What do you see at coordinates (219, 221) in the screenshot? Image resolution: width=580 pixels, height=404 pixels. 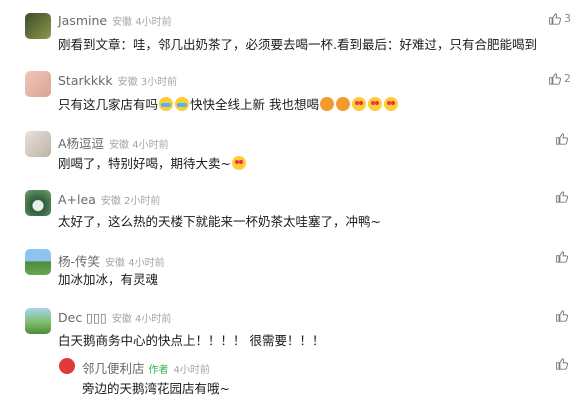 I see `comment-text: 太好了，这么热的天楼下就能来一杯奶茶太哇塞了，冲鸭~` at bounding box center [219, 221].